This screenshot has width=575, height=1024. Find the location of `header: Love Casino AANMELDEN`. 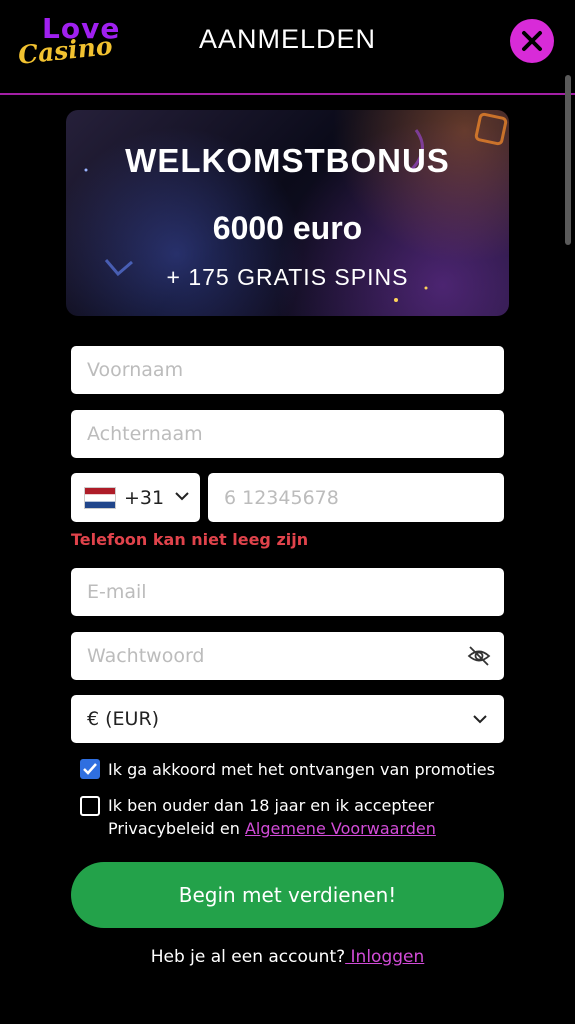

header: Love Casino AANMELDEN is located at coordinates (287, 47).